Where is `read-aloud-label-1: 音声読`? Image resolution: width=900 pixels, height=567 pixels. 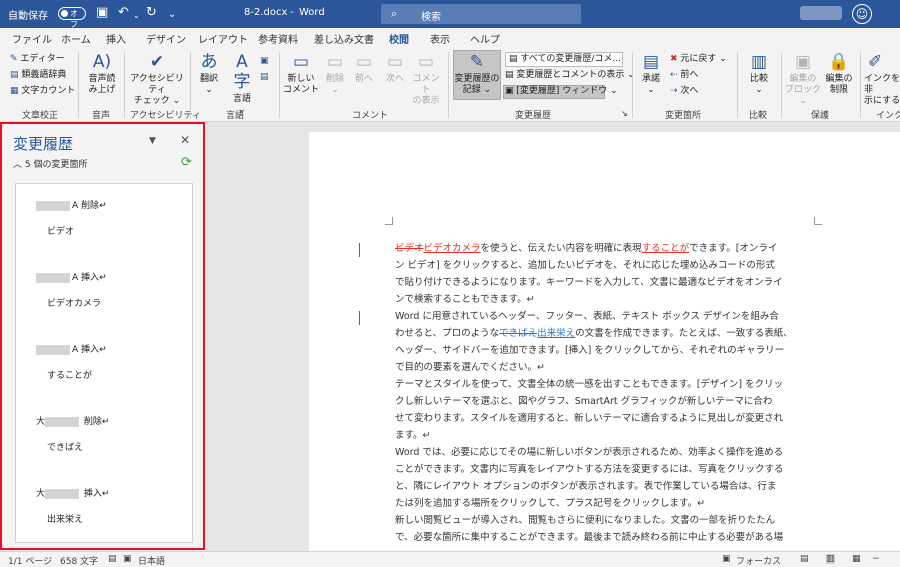
read-aloud-label-1: 音声読 is located at coordinates (102, 79).